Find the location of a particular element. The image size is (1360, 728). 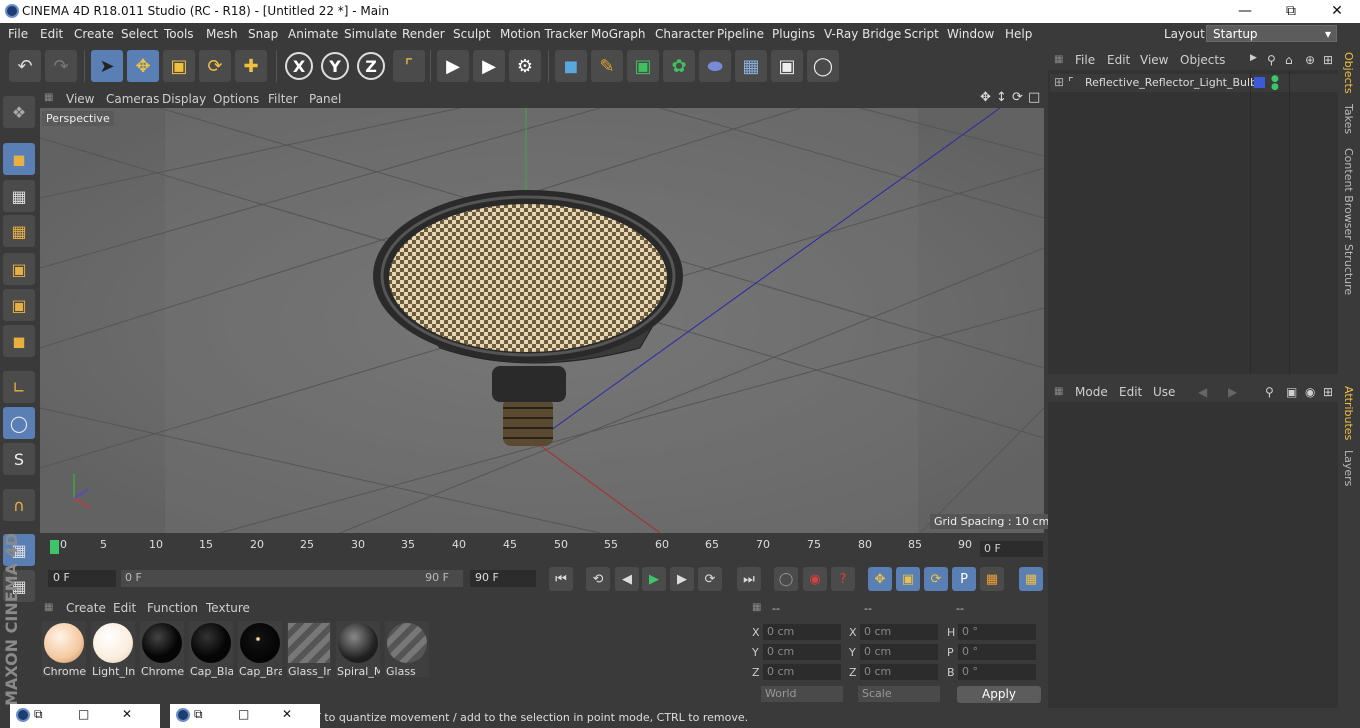

mat-menu-function: Function is located at coordinates (172, 608).